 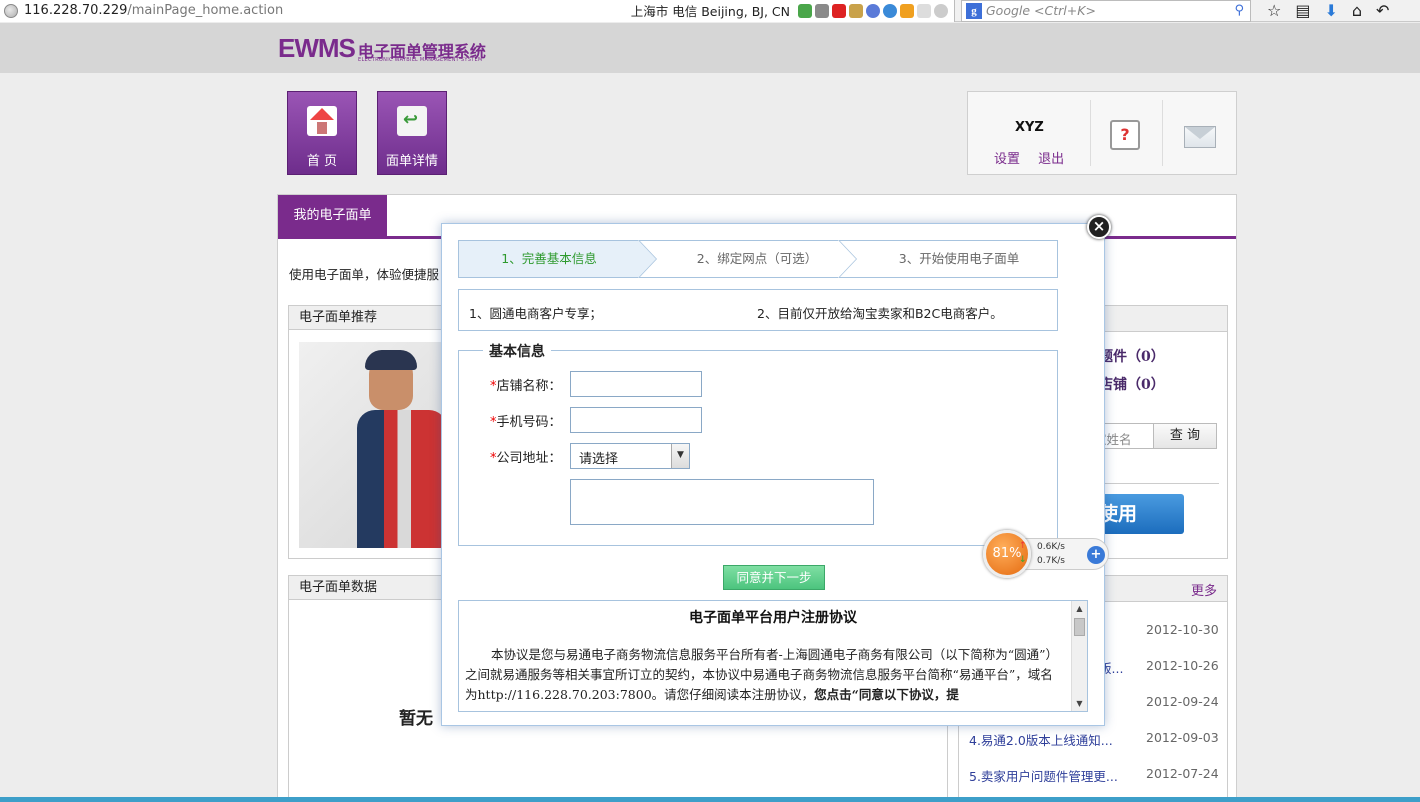 I want to click on news-date: 2012-10-30, so click(x=1182, y=629).